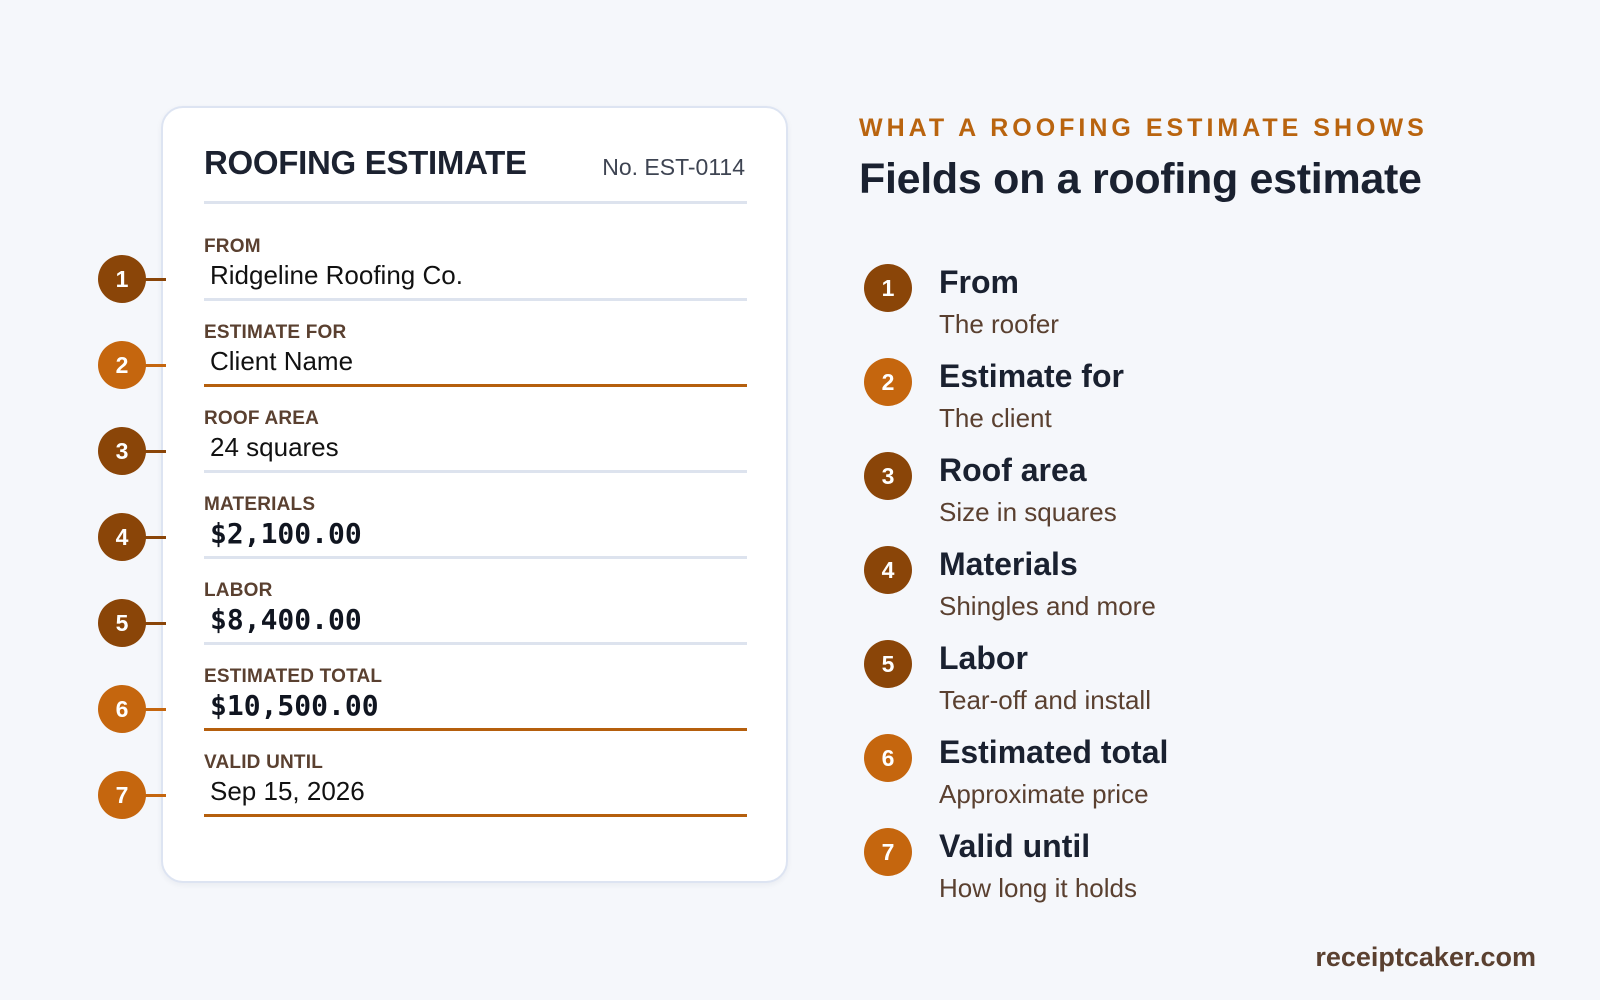  I want to click on field-value: $10,500.00, so click(294, 705).